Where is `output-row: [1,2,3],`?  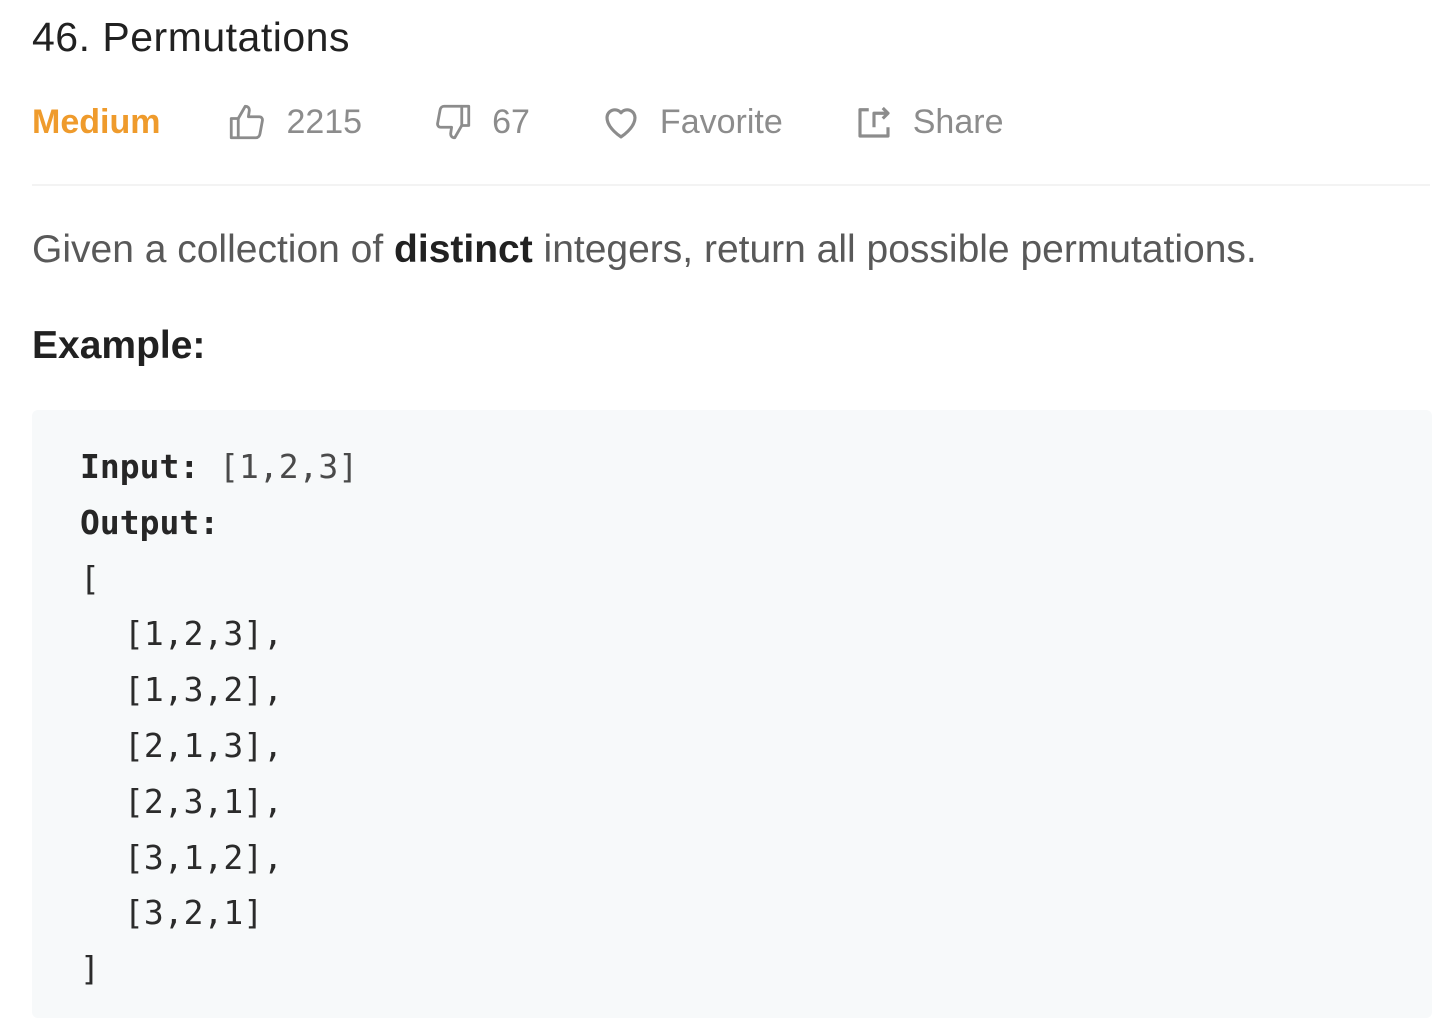 output-row: [1,2,3], is located at coordinates (203, 634).